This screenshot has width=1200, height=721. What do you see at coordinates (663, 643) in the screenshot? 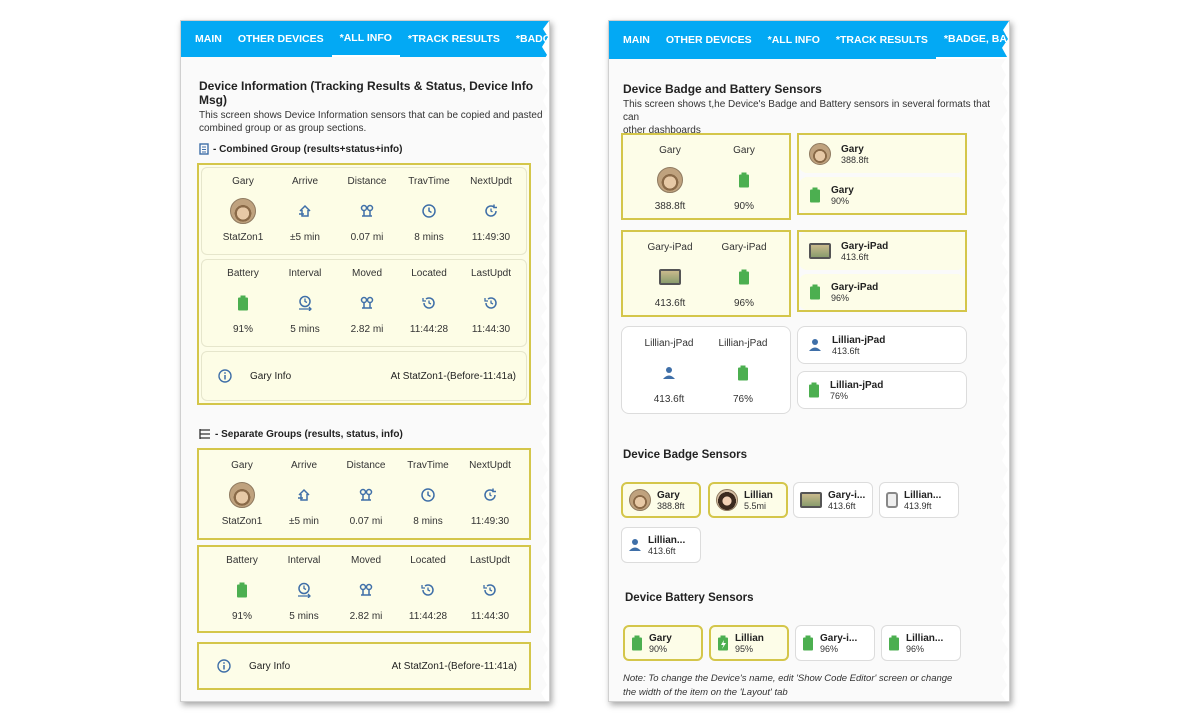
I see `battery-chip-gary: Gary 90%` at bounding box center [663, 643].